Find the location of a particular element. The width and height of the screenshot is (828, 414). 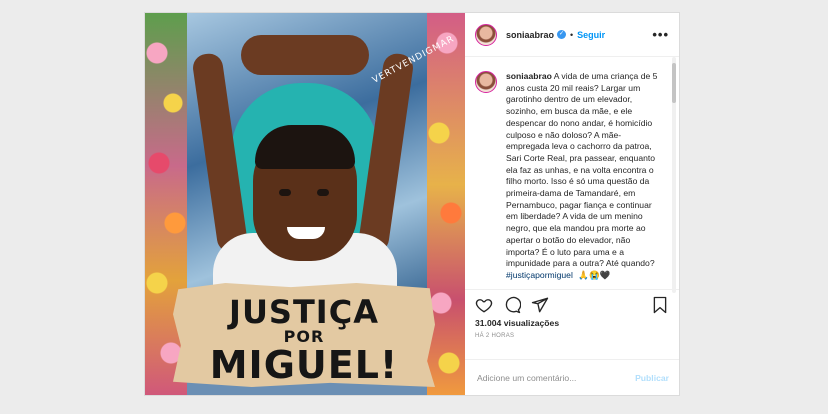

comment-icon is located at coordinates (512, 305).